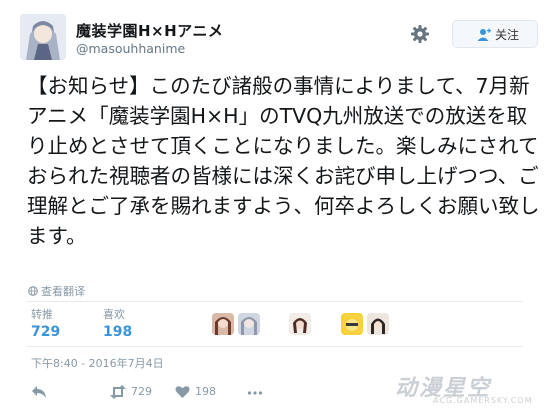  Describe the element at coordinates (46, 332) in the screenshot. I see `retweets-count: 729` at that location.